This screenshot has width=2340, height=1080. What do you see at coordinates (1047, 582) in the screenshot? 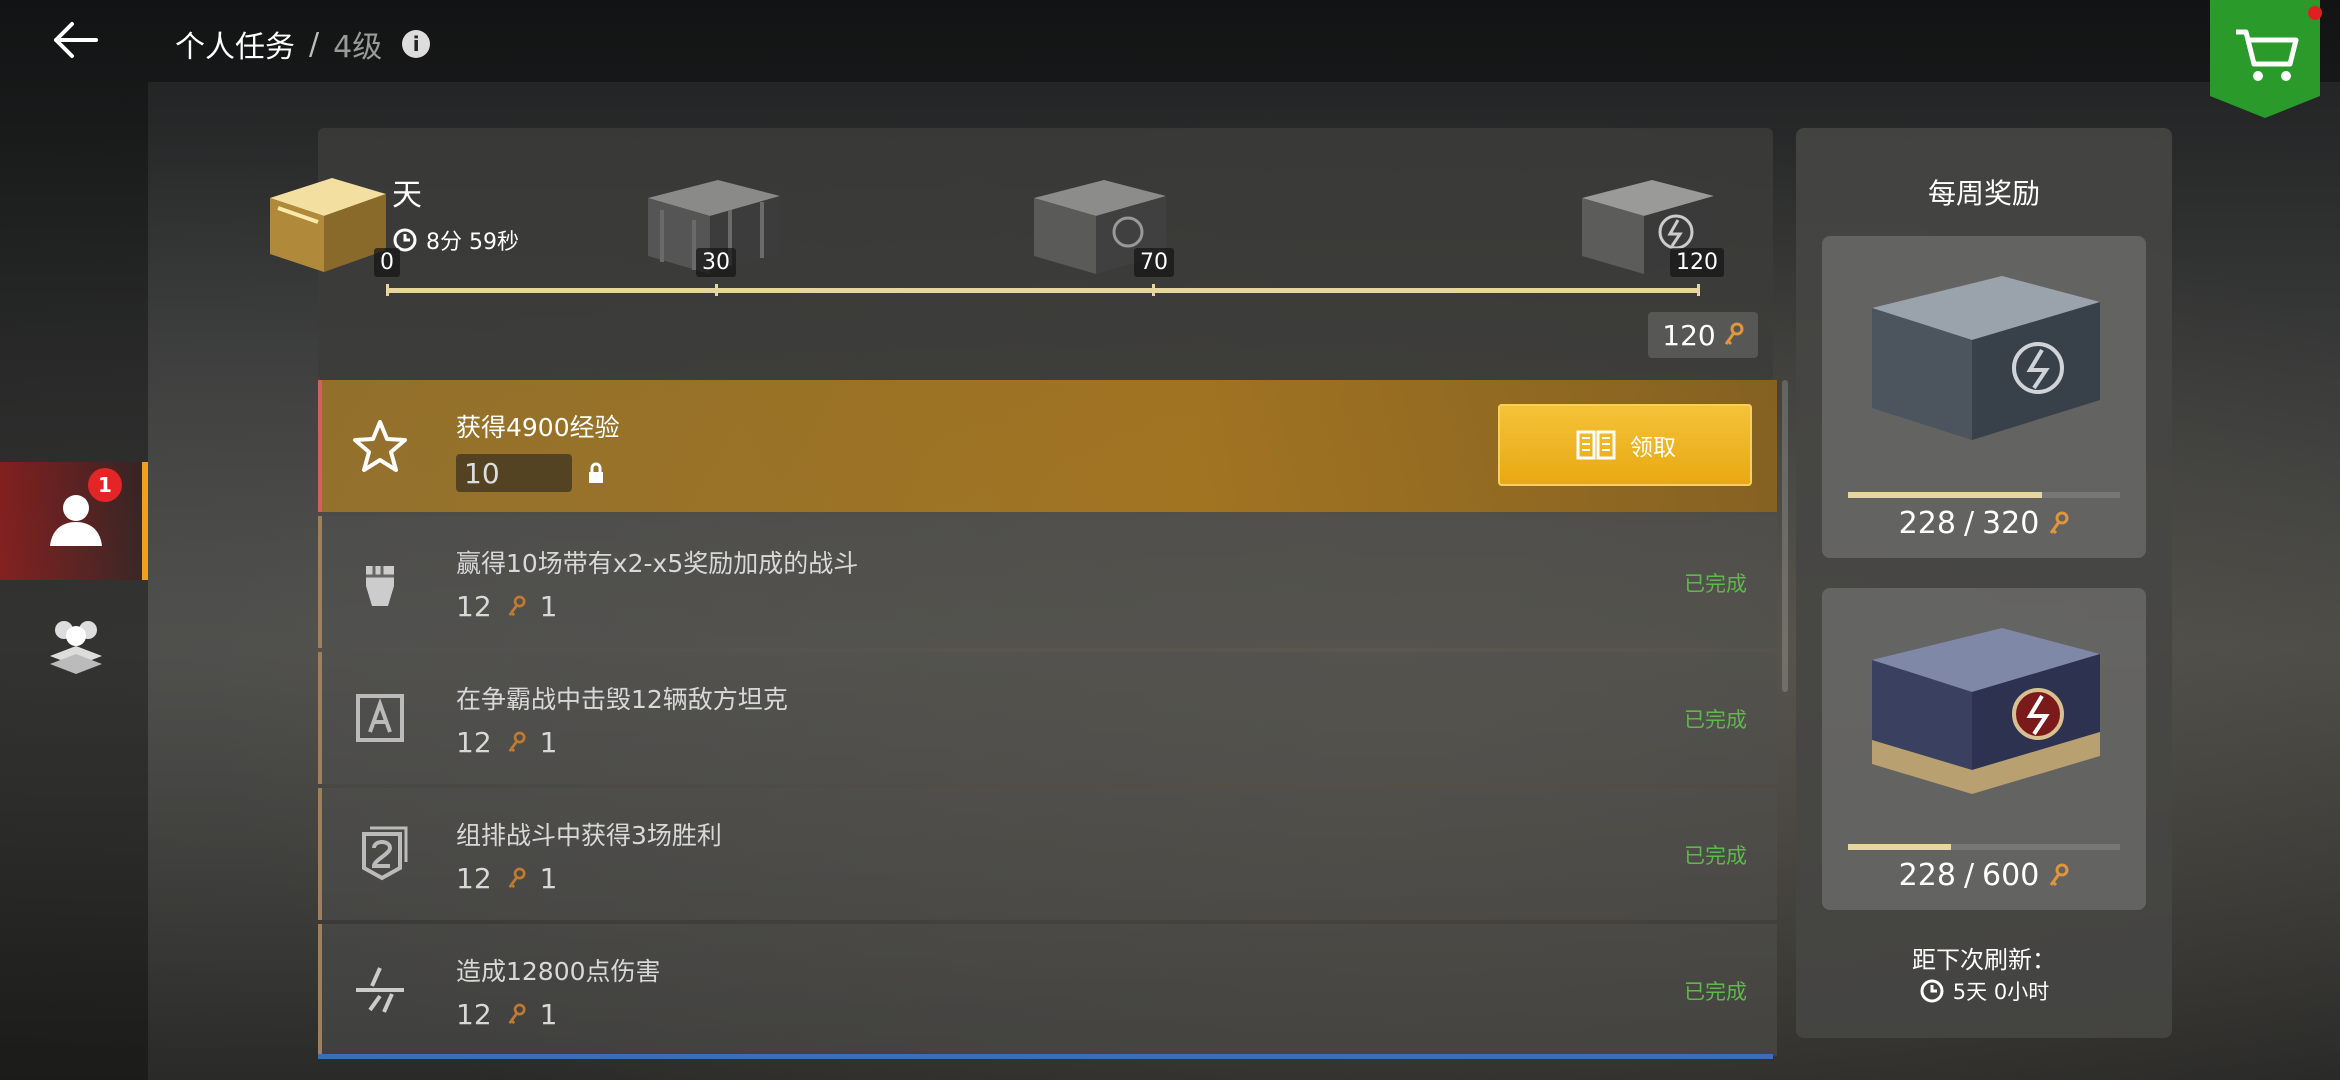
I see `task-item: 赢得10场带有x2-x5奖励加成的战斗 12 1 已完成` at bounding box center [1047, 582].